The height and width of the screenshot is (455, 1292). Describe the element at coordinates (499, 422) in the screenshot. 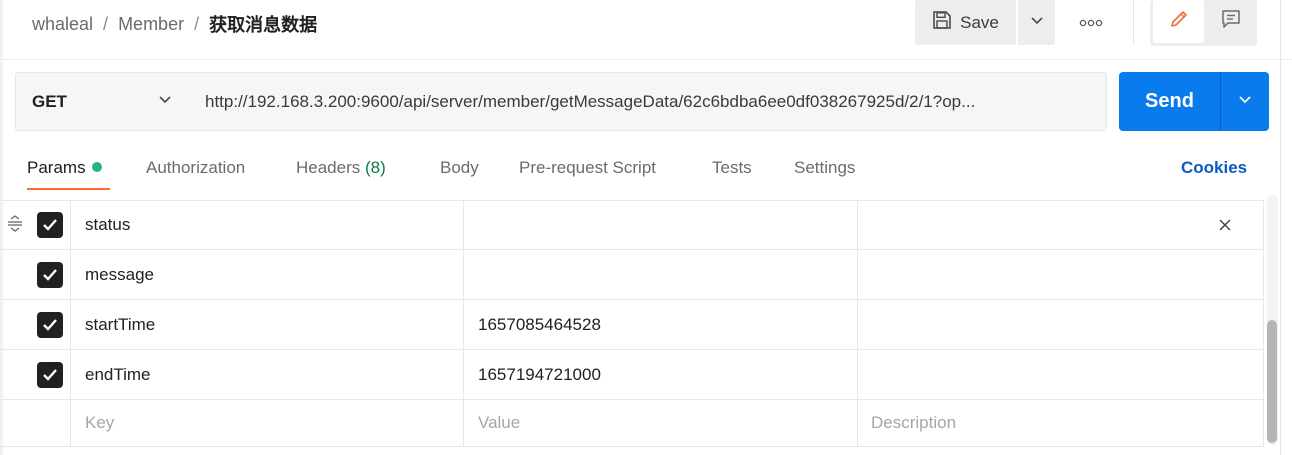

I see `value-placeholder: Value` at that location.